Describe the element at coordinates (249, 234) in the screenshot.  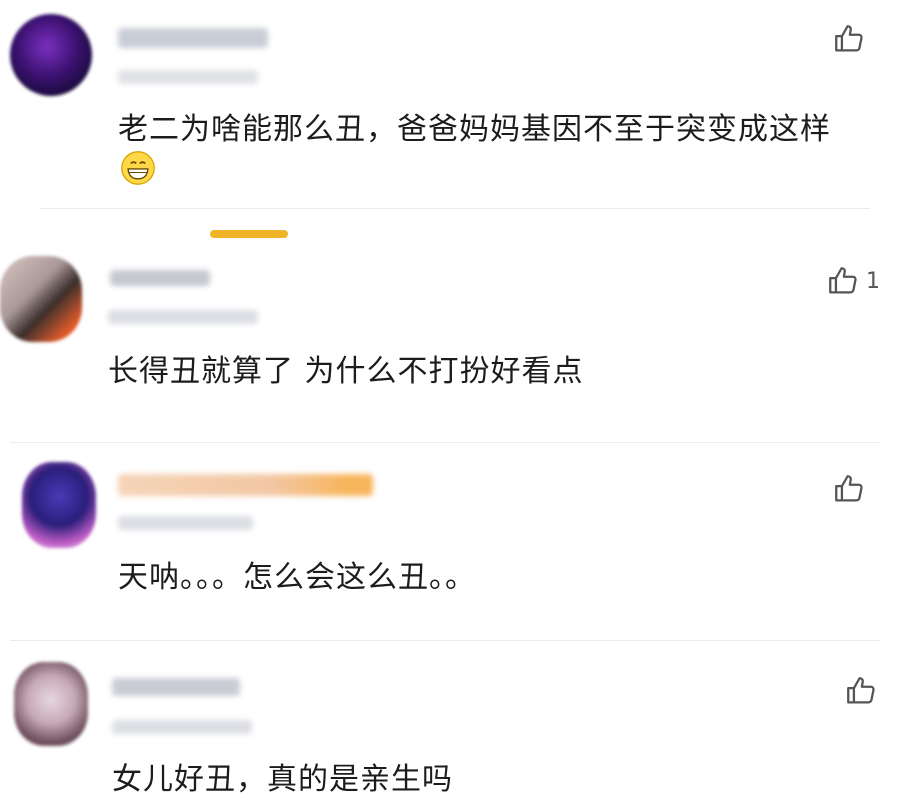
I see `scroll-indicator` at that location.